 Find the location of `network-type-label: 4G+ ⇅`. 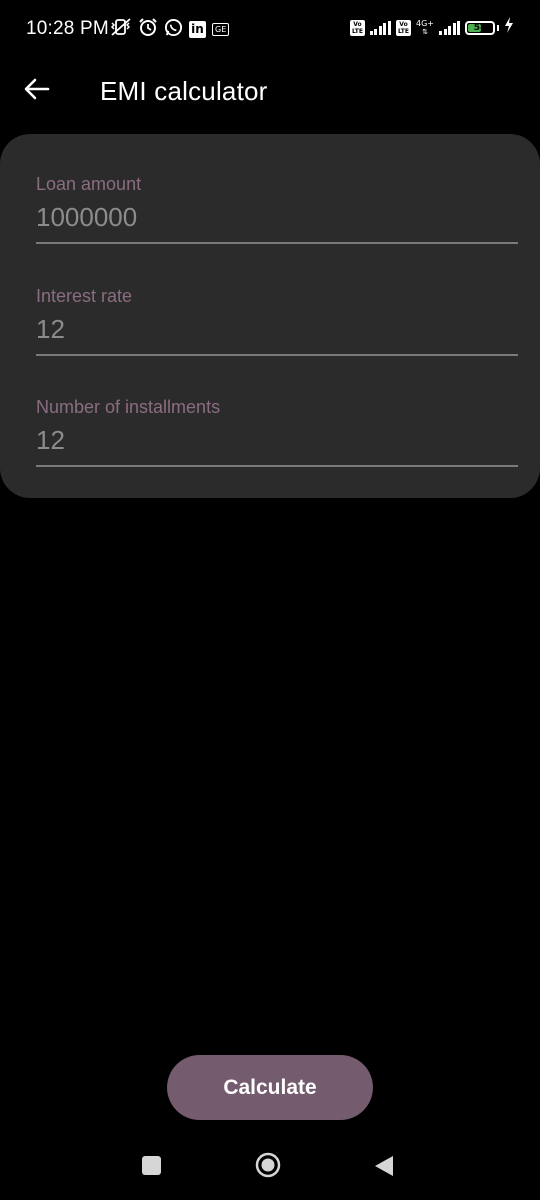

network-type-label: 4G+ ⇅ is located at coordinates (425, 27).